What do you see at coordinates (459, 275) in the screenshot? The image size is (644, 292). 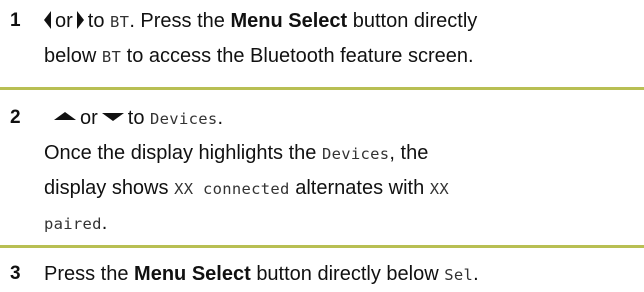 I see `display-text: Sel` at bounding box center [459, 275].